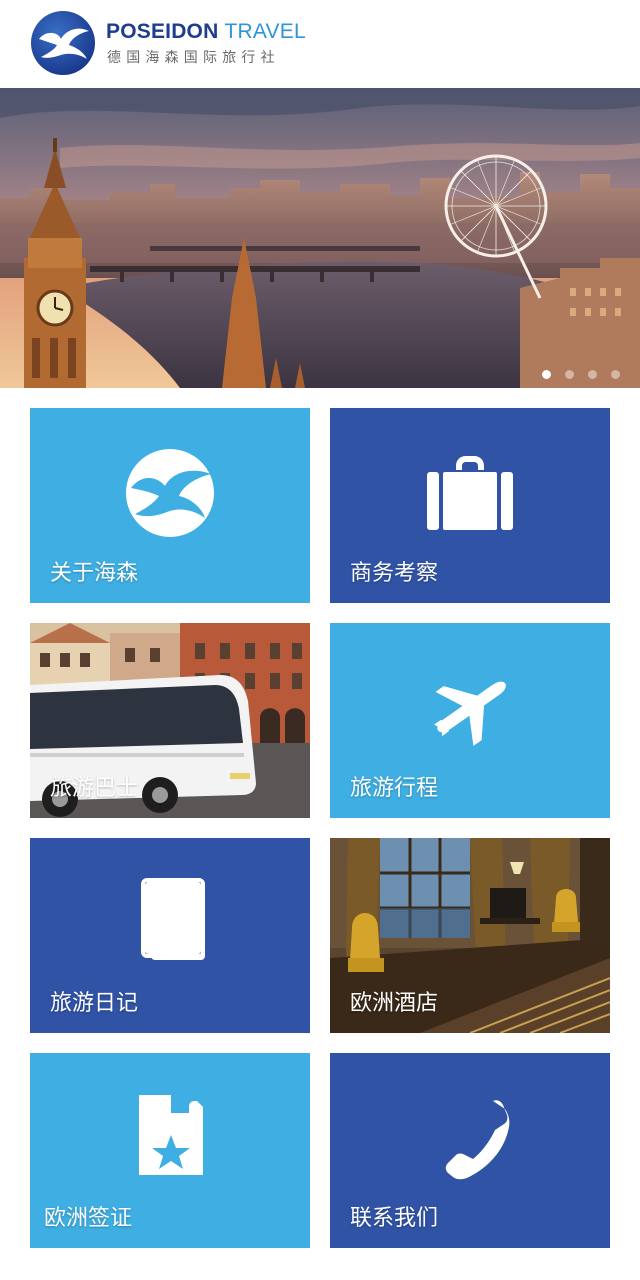 The height and width of the screenshot is (1280, 640). I want to click on suitcase-icon, so click(470, 493).